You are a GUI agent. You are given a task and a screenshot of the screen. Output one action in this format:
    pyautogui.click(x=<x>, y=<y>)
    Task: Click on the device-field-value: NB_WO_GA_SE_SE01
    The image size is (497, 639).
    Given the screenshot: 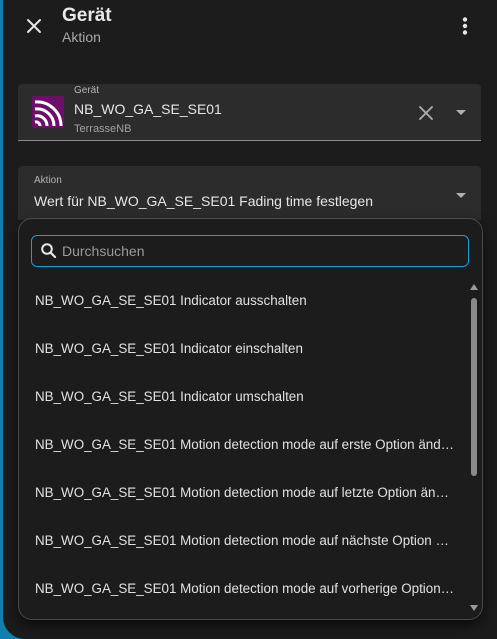 What is the action you would take?
    pyautogui.click(x=148, y=109)
    